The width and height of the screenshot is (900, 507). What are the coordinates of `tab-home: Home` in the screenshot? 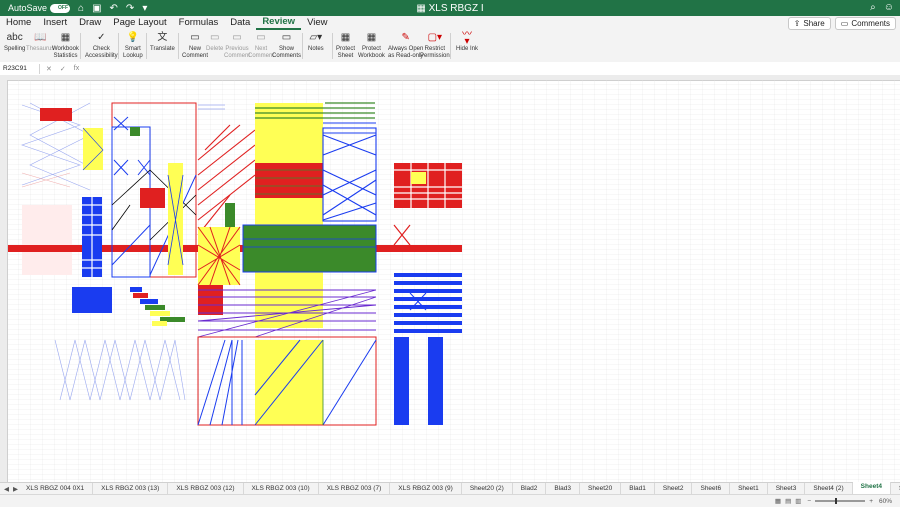 It's located at (18, 23).